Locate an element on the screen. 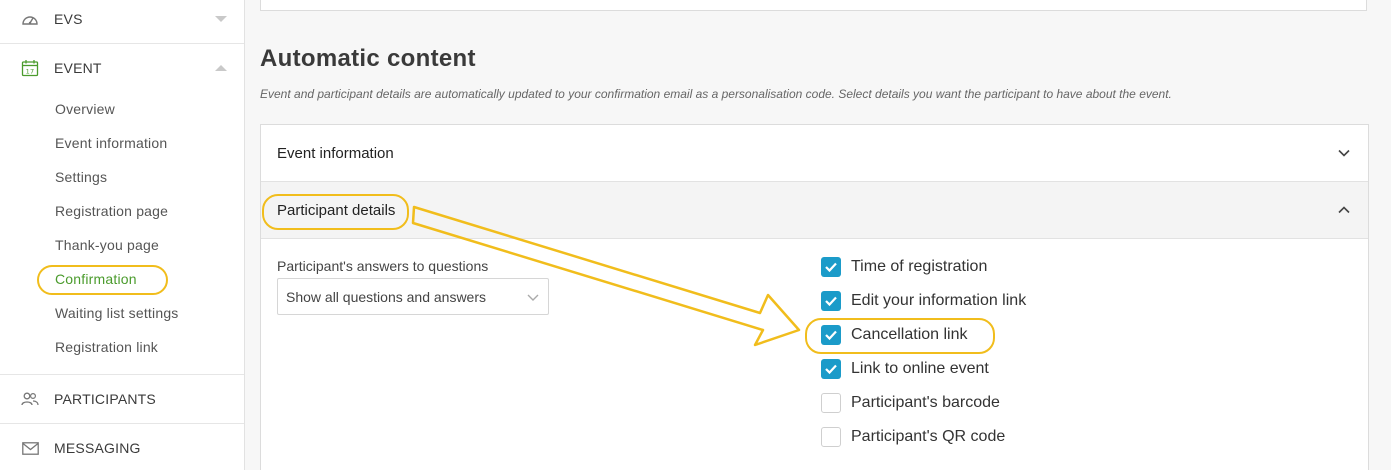  sidebar-item-confirmation: Confirmation is located at coordinates (96, 279).